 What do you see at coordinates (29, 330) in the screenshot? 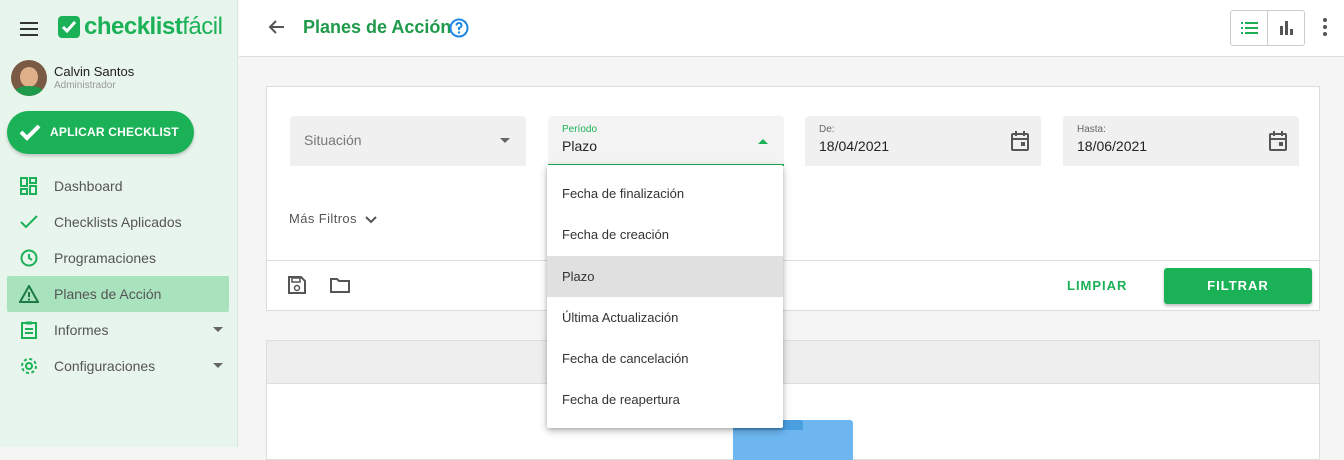
I see `clipboard-icon` at bounding box center [29, 330].